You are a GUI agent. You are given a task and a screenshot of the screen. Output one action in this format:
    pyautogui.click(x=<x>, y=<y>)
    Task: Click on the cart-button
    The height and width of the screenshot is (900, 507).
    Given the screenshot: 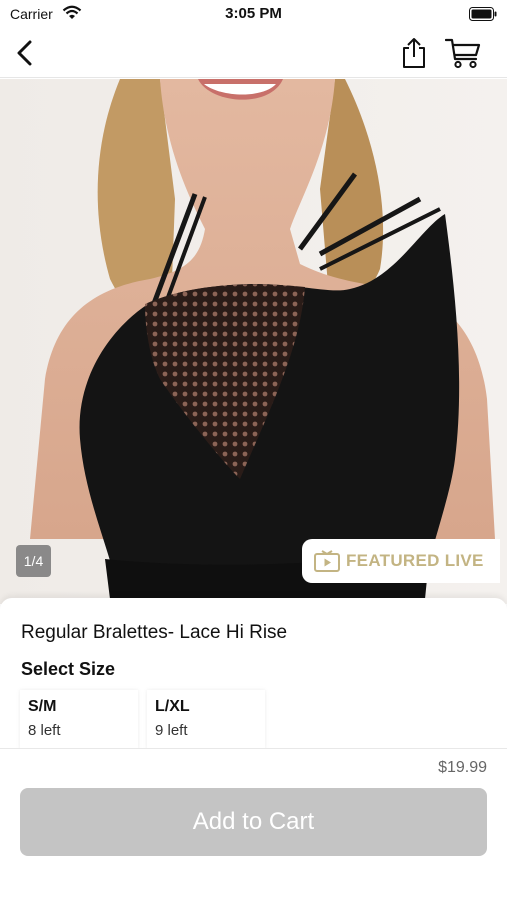 What is the action you would take?
    pyautogui.click(x=463, y=53)
    